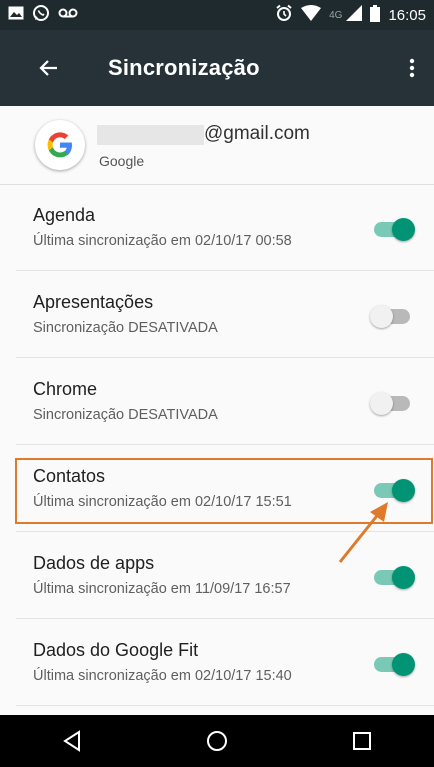 The height and width of the screenshot is (767, 434). I want to click on whatsapp-icon, so click(41, 15).